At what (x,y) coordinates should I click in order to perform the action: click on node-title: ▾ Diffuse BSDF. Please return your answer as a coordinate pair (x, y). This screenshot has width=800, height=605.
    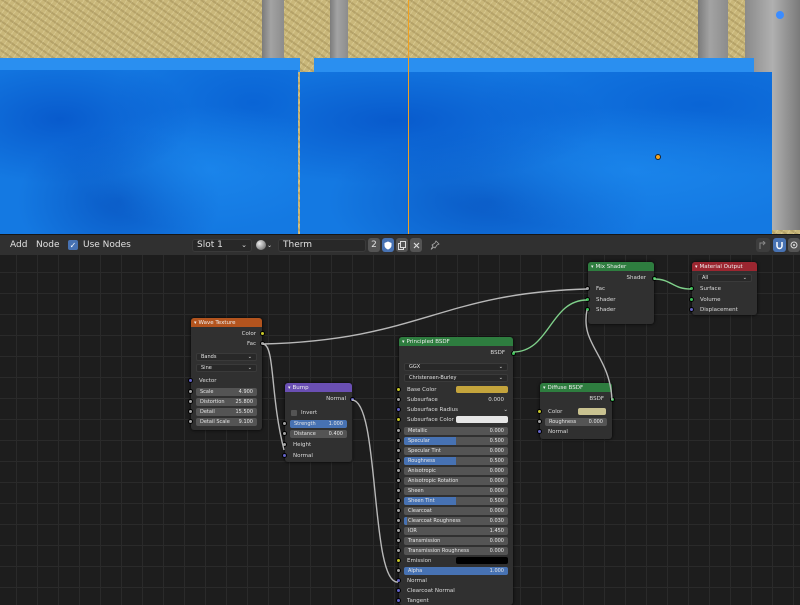
    Looking at the image, I should click on (576, 387).